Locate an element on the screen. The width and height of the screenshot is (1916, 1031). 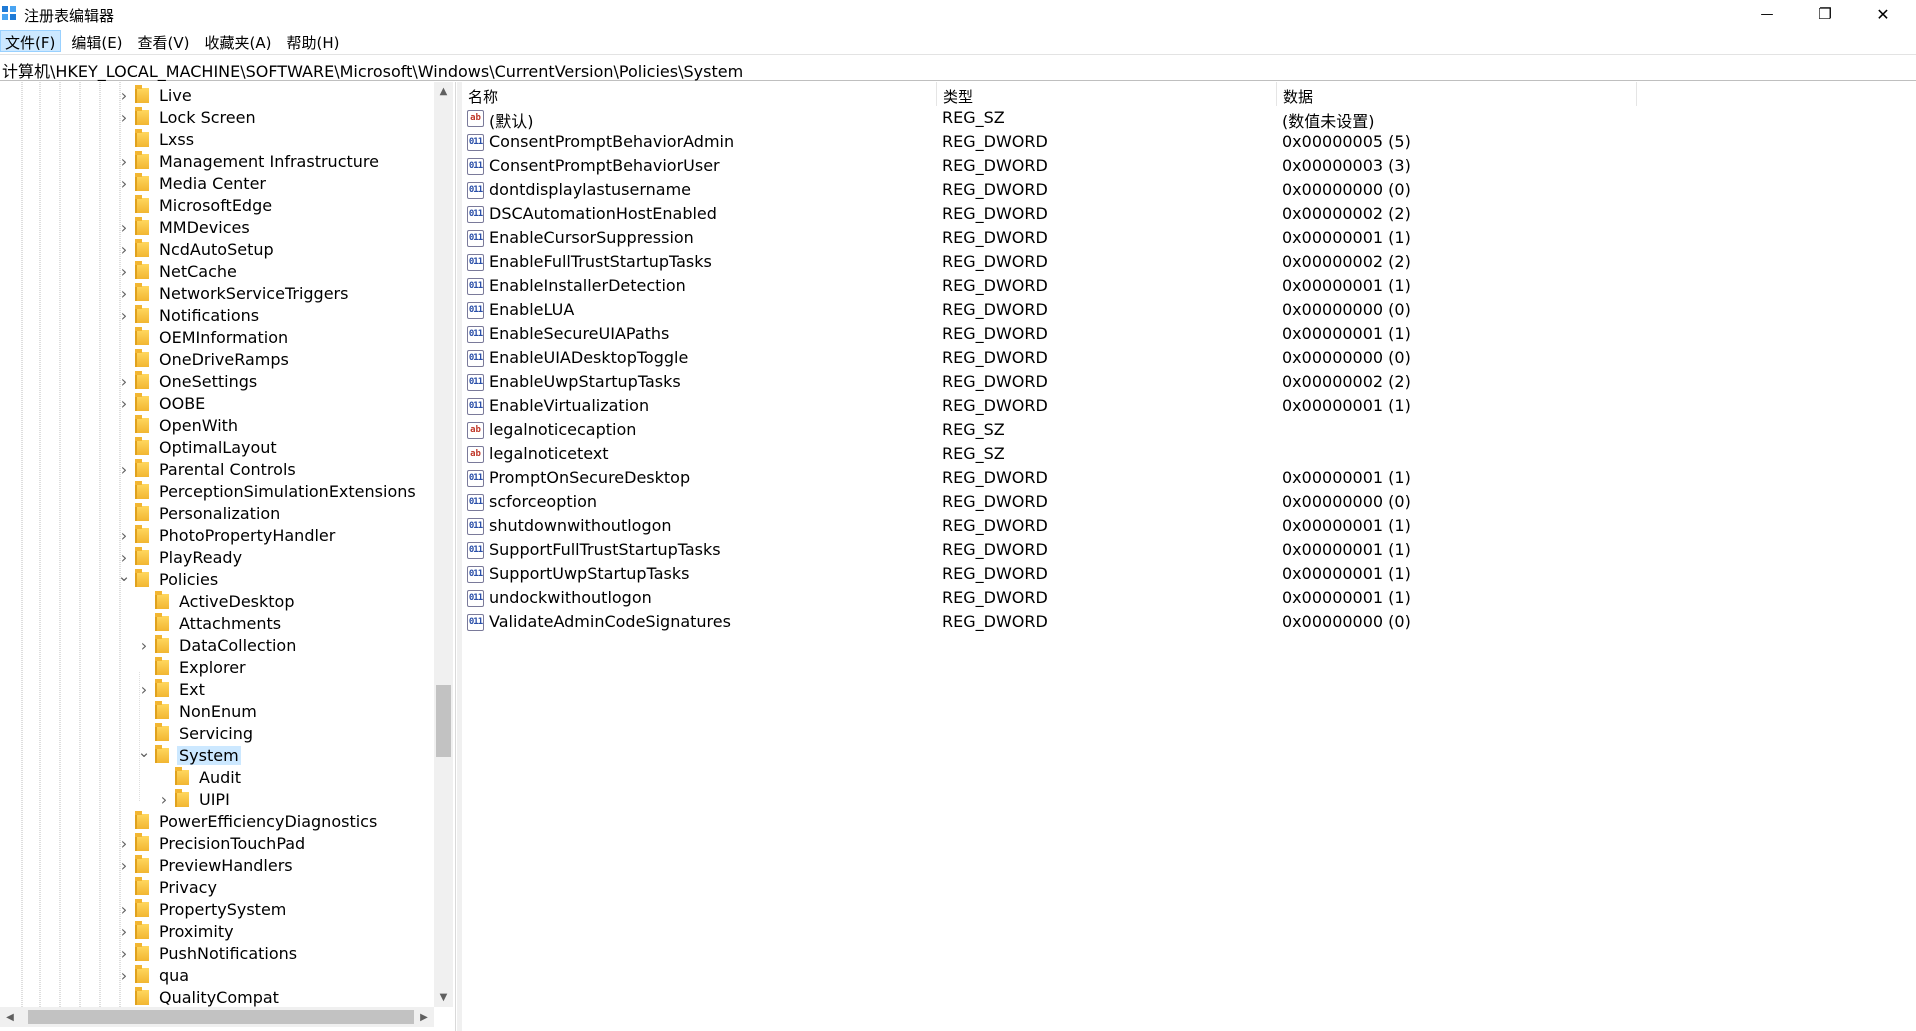
tree-item: › PushNotifications is located at coordinates (208, 953).